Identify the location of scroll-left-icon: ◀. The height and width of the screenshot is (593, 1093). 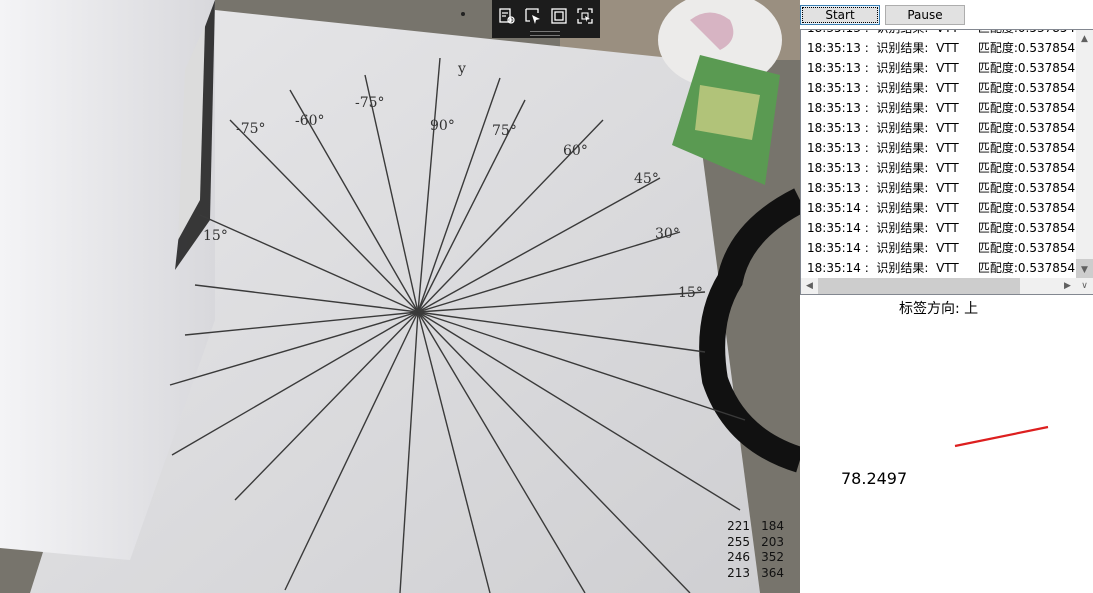
(809, 286).